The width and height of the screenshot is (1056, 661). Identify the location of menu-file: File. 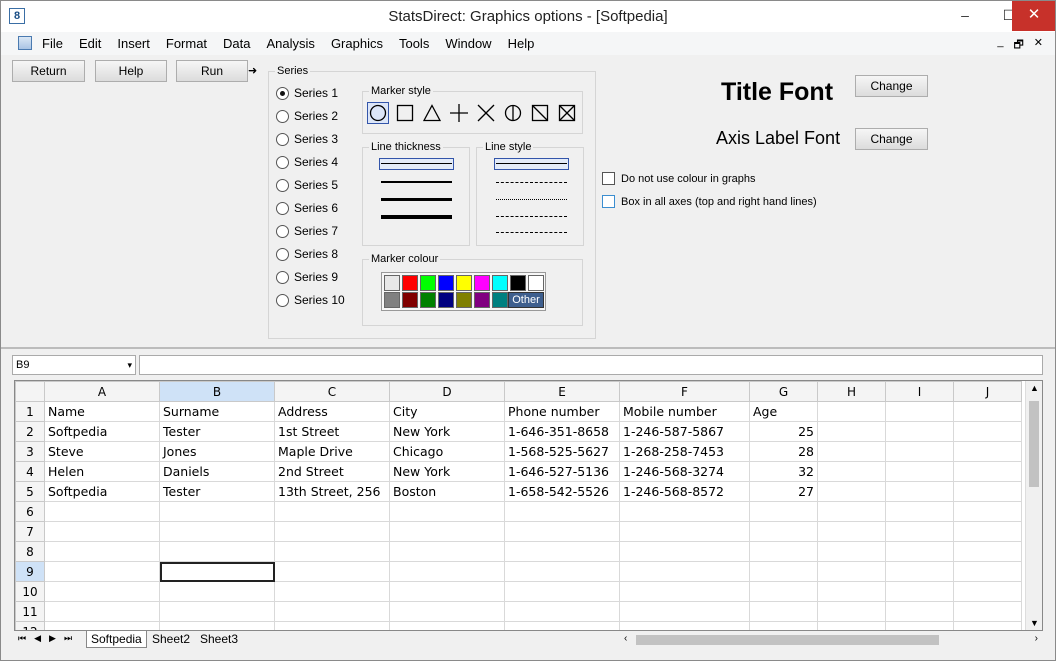
(52, 44).